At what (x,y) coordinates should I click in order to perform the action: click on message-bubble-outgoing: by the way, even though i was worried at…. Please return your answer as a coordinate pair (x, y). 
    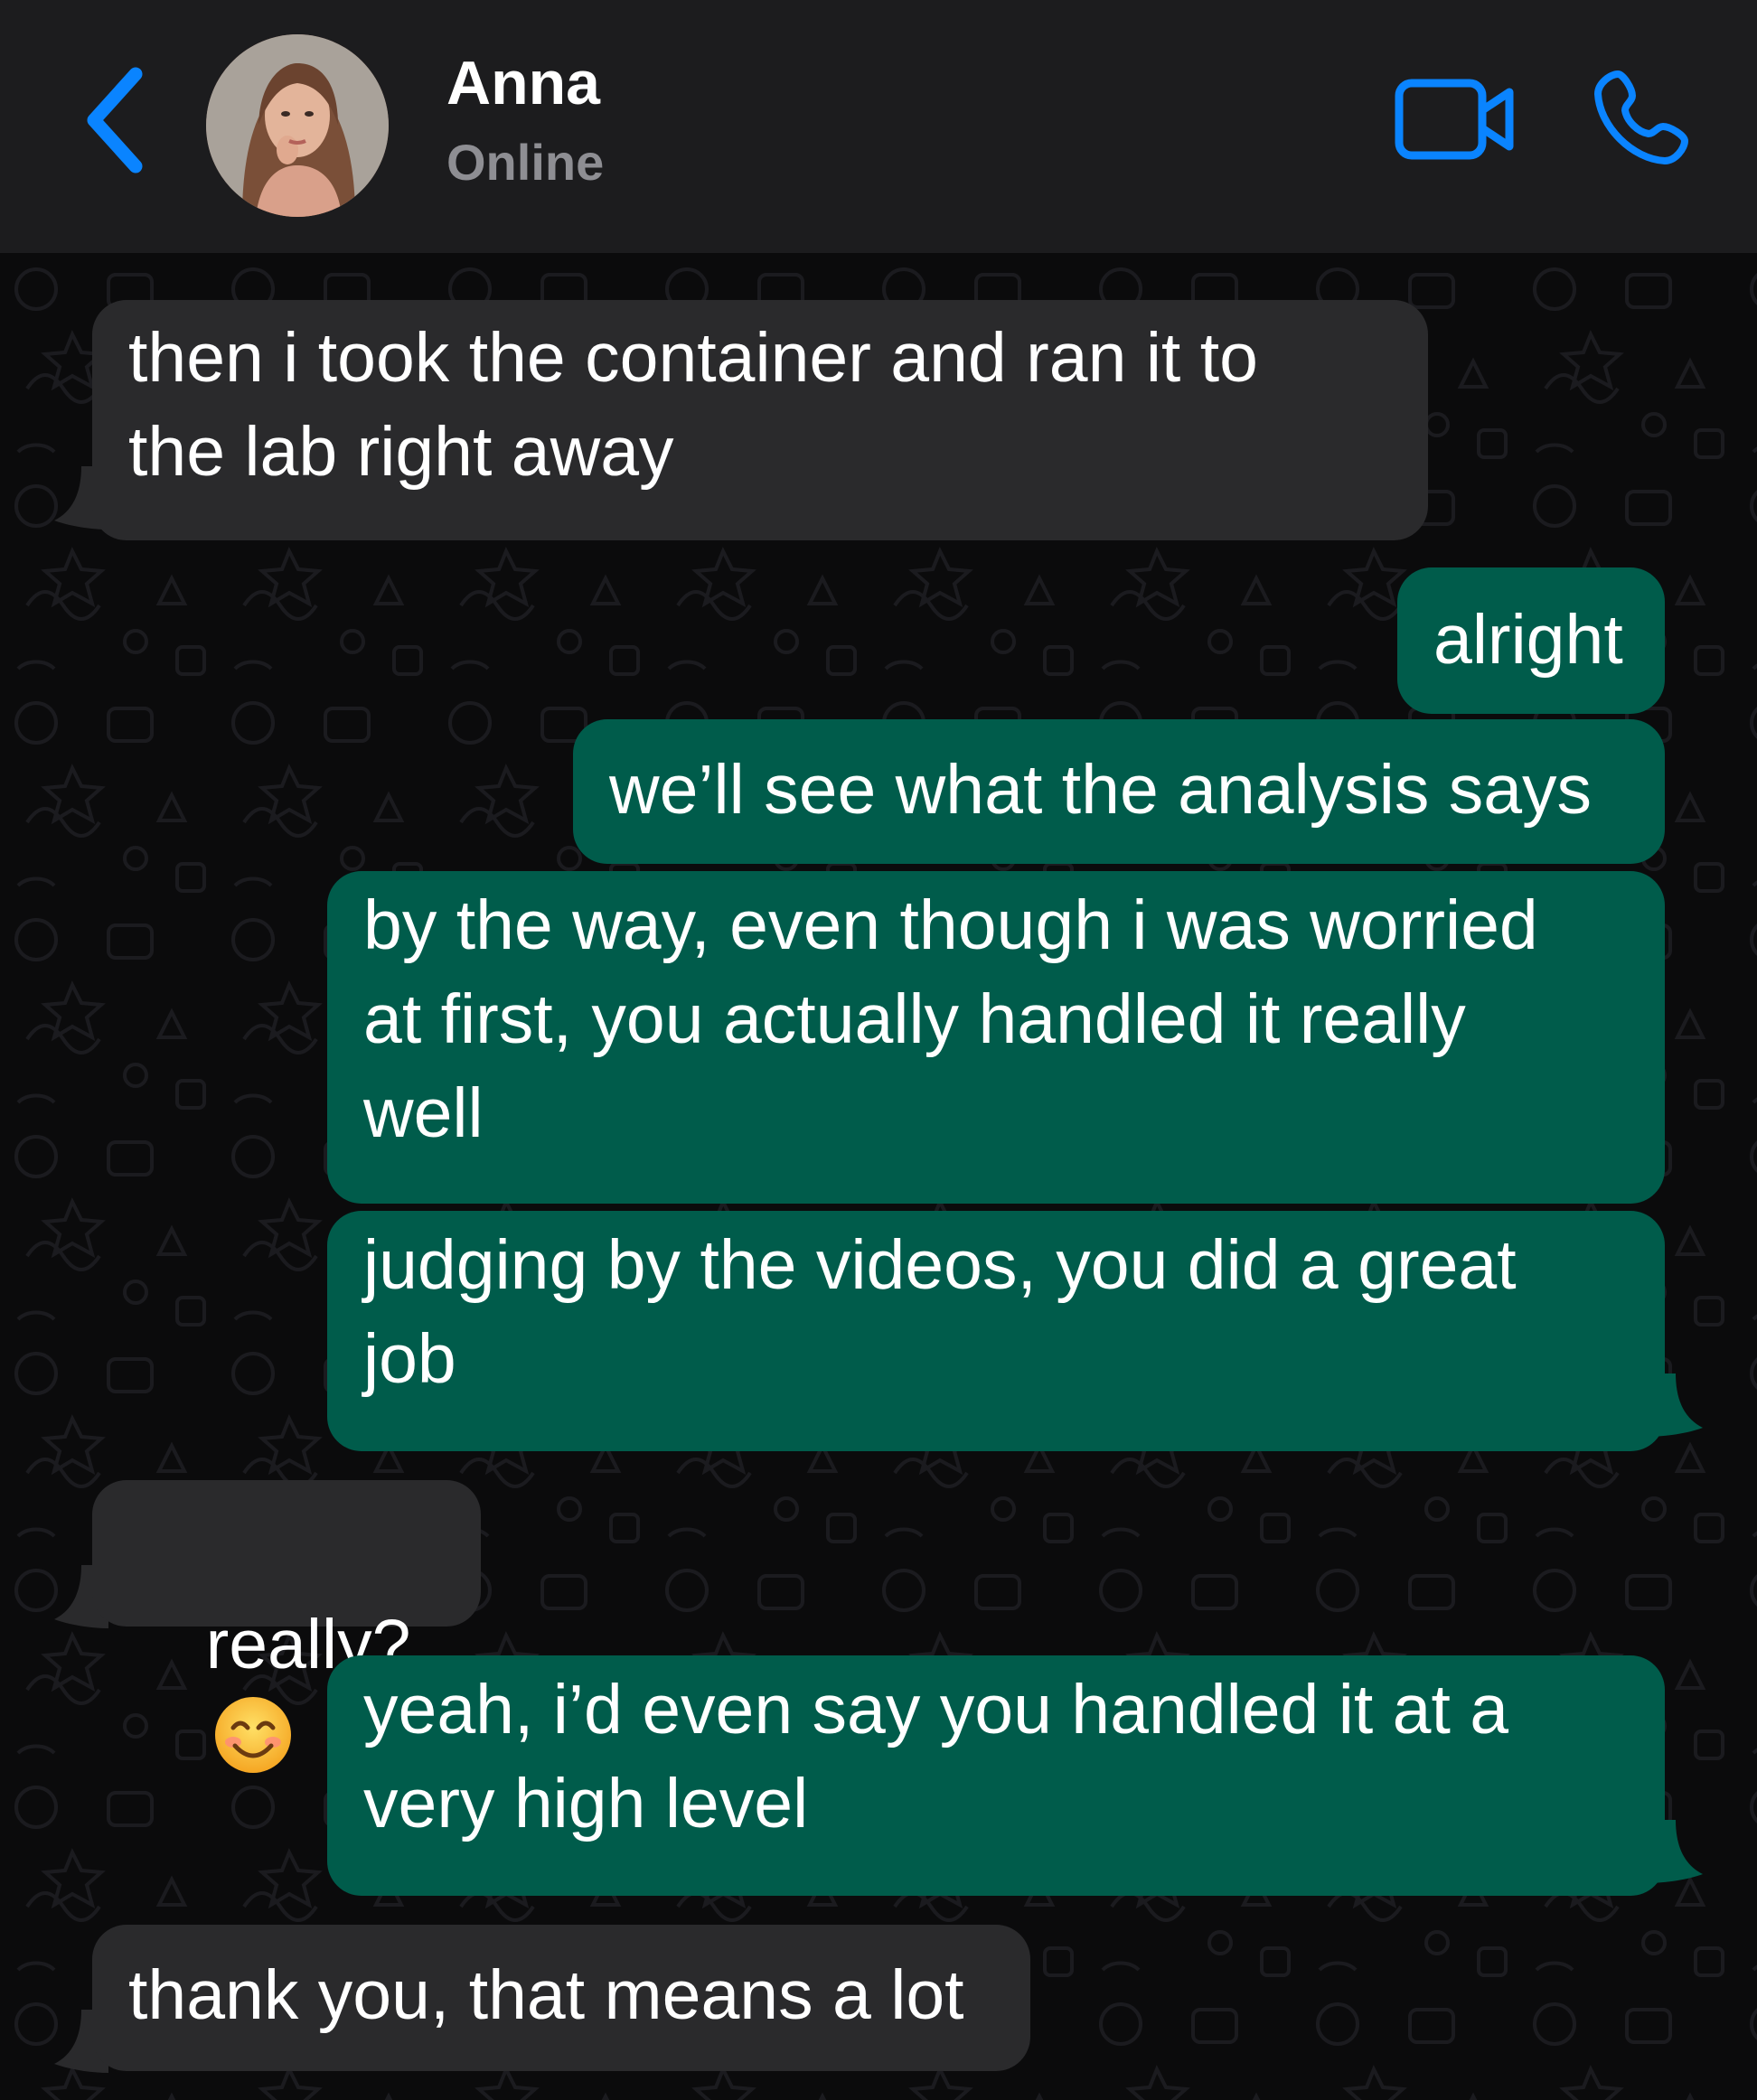
    Looking at the image, I should click on (996, 1037).